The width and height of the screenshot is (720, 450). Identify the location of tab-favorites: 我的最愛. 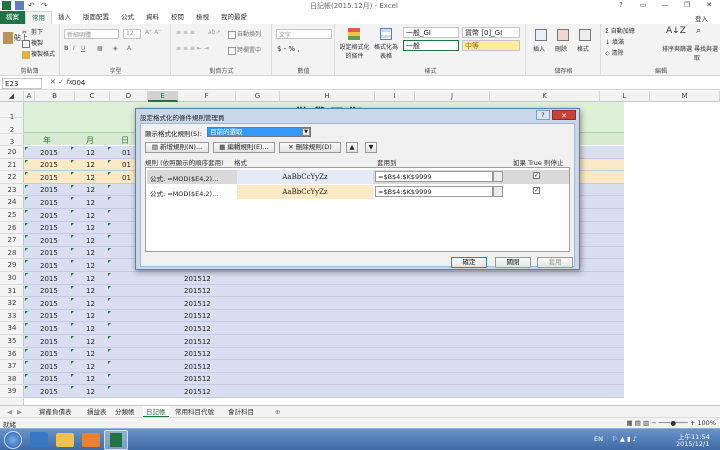
(234, 17).